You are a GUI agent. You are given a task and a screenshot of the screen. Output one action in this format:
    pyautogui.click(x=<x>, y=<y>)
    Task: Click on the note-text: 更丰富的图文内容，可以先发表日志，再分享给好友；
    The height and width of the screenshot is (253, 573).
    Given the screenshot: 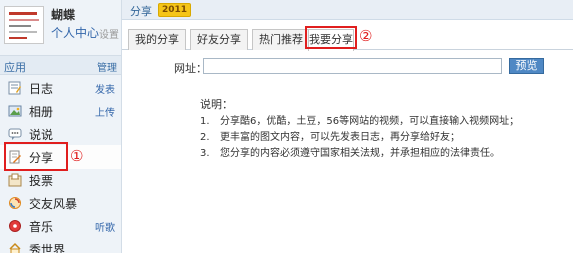 What is the action you would take?
    pyautogui.click(x=340, y=137)
    